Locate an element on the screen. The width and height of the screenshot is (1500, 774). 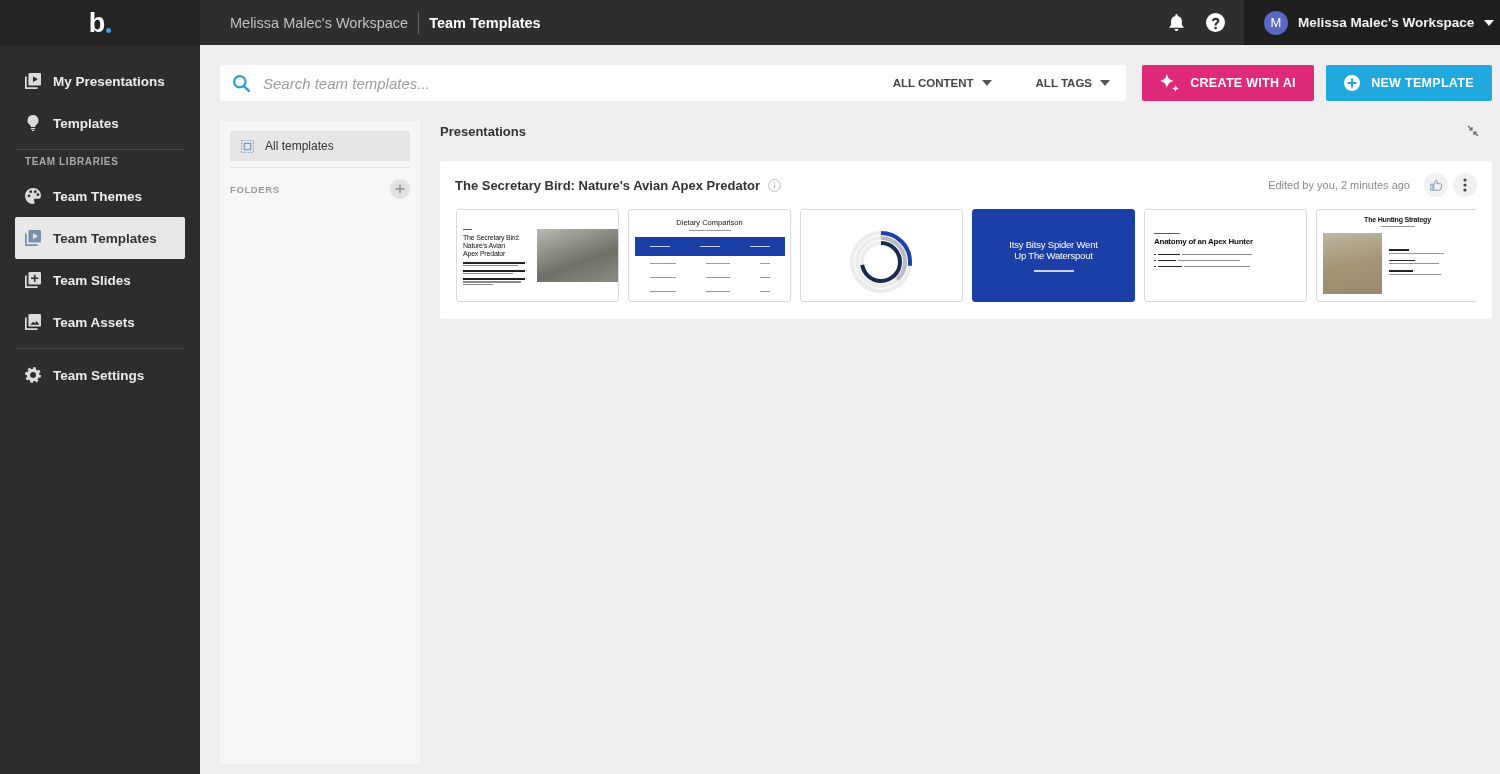
bullet-list-drawing is located at coordinates (1416, 262).